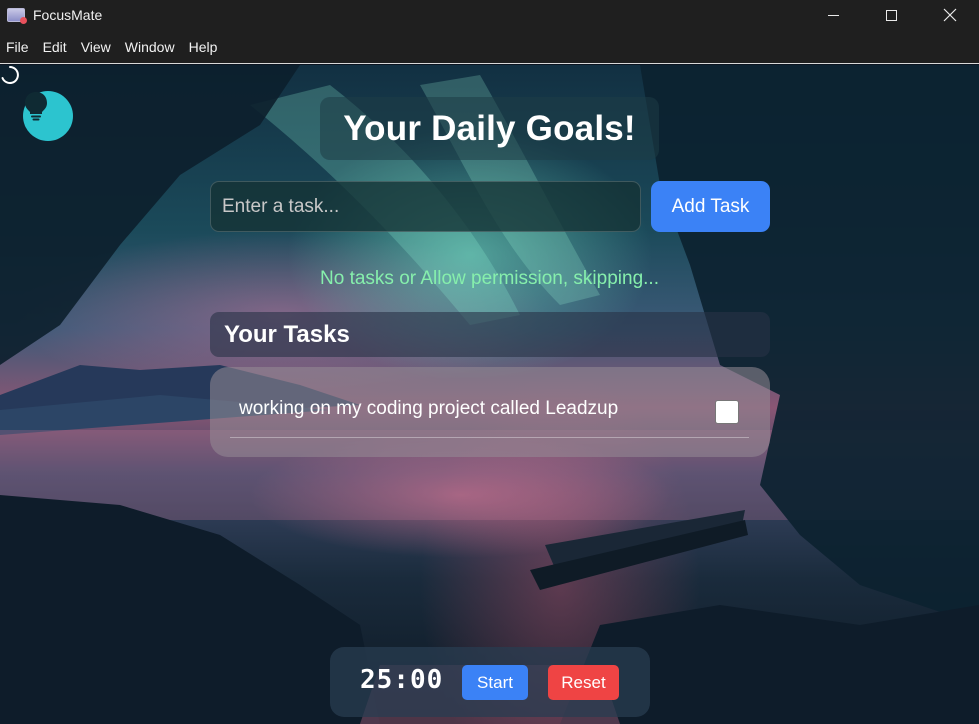  What do you see at coordinates (727, 412) in the screenshot?
I see `task-complete-checkbox` at bounding box center [727, 412].